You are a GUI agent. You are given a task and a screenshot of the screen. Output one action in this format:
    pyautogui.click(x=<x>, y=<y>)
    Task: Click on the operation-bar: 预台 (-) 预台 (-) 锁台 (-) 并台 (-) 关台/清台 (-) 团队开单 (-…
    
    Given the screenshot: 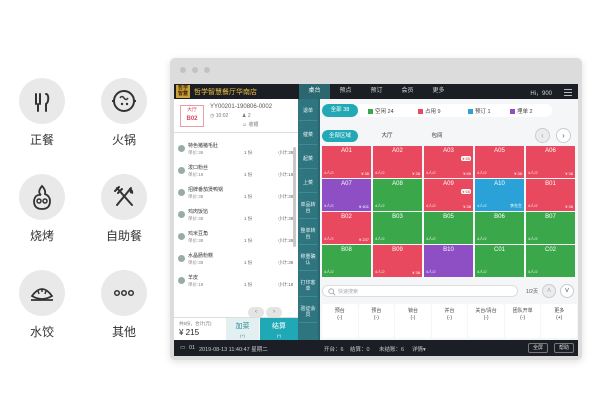 What is the action you would take?
    pyautogui.click(x=450, y=321)
    